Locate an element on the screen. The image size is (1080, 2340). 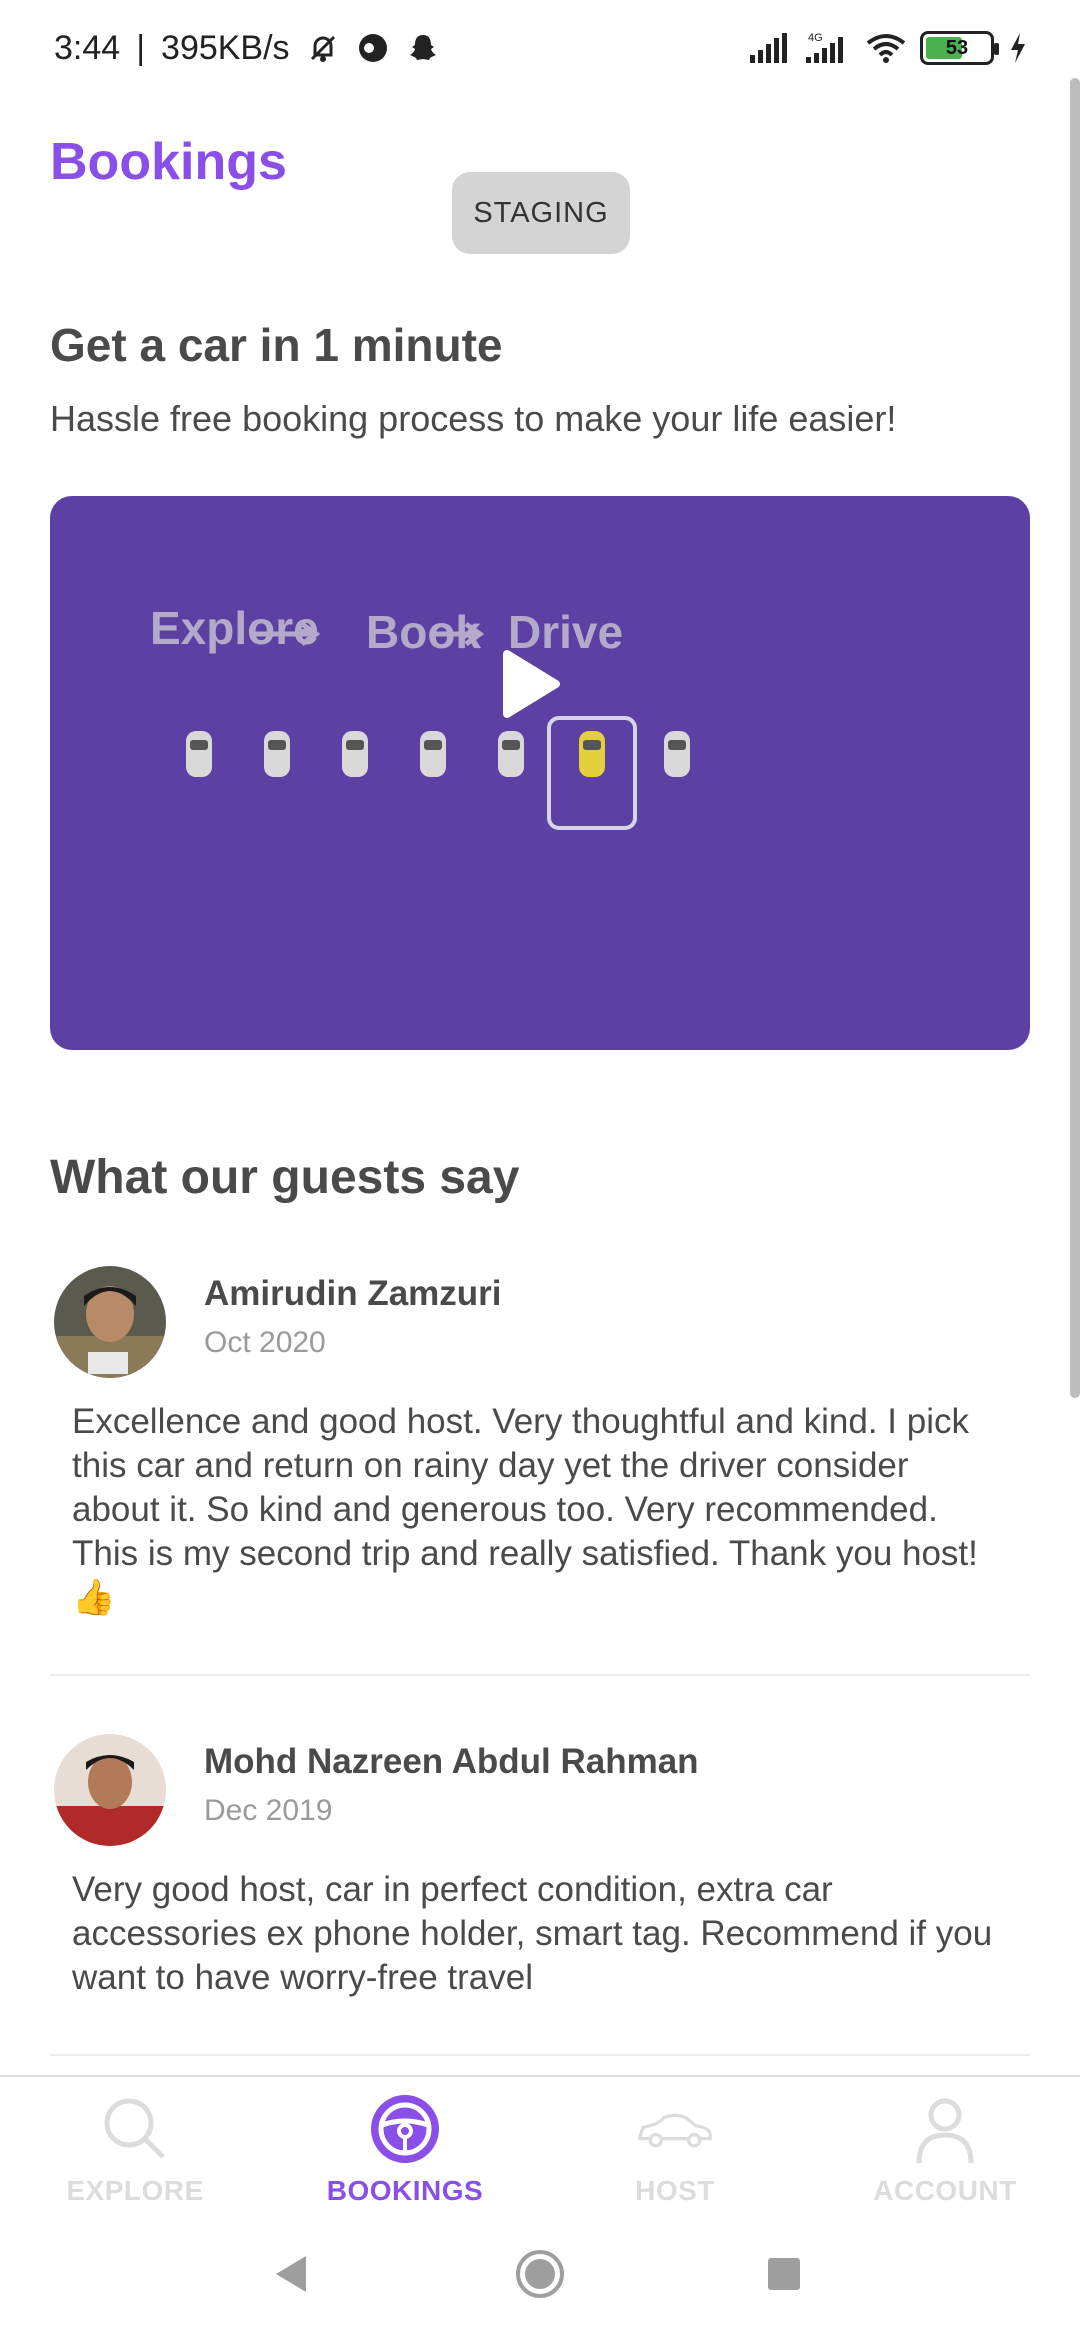
search-icon is located at coordinates (135, 2129).